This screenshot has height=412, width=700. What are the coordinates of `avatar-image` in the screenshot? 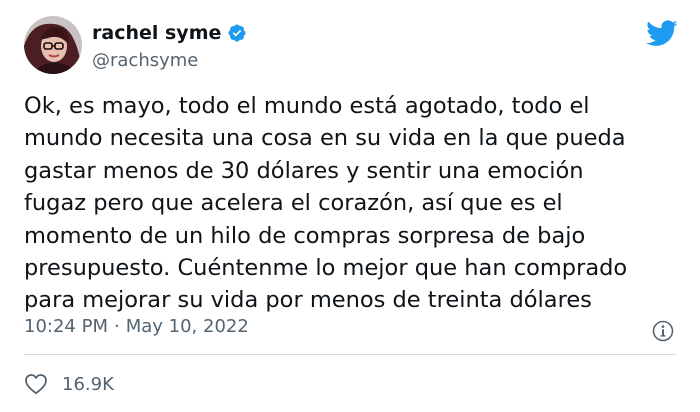 It's located at (53, 45).